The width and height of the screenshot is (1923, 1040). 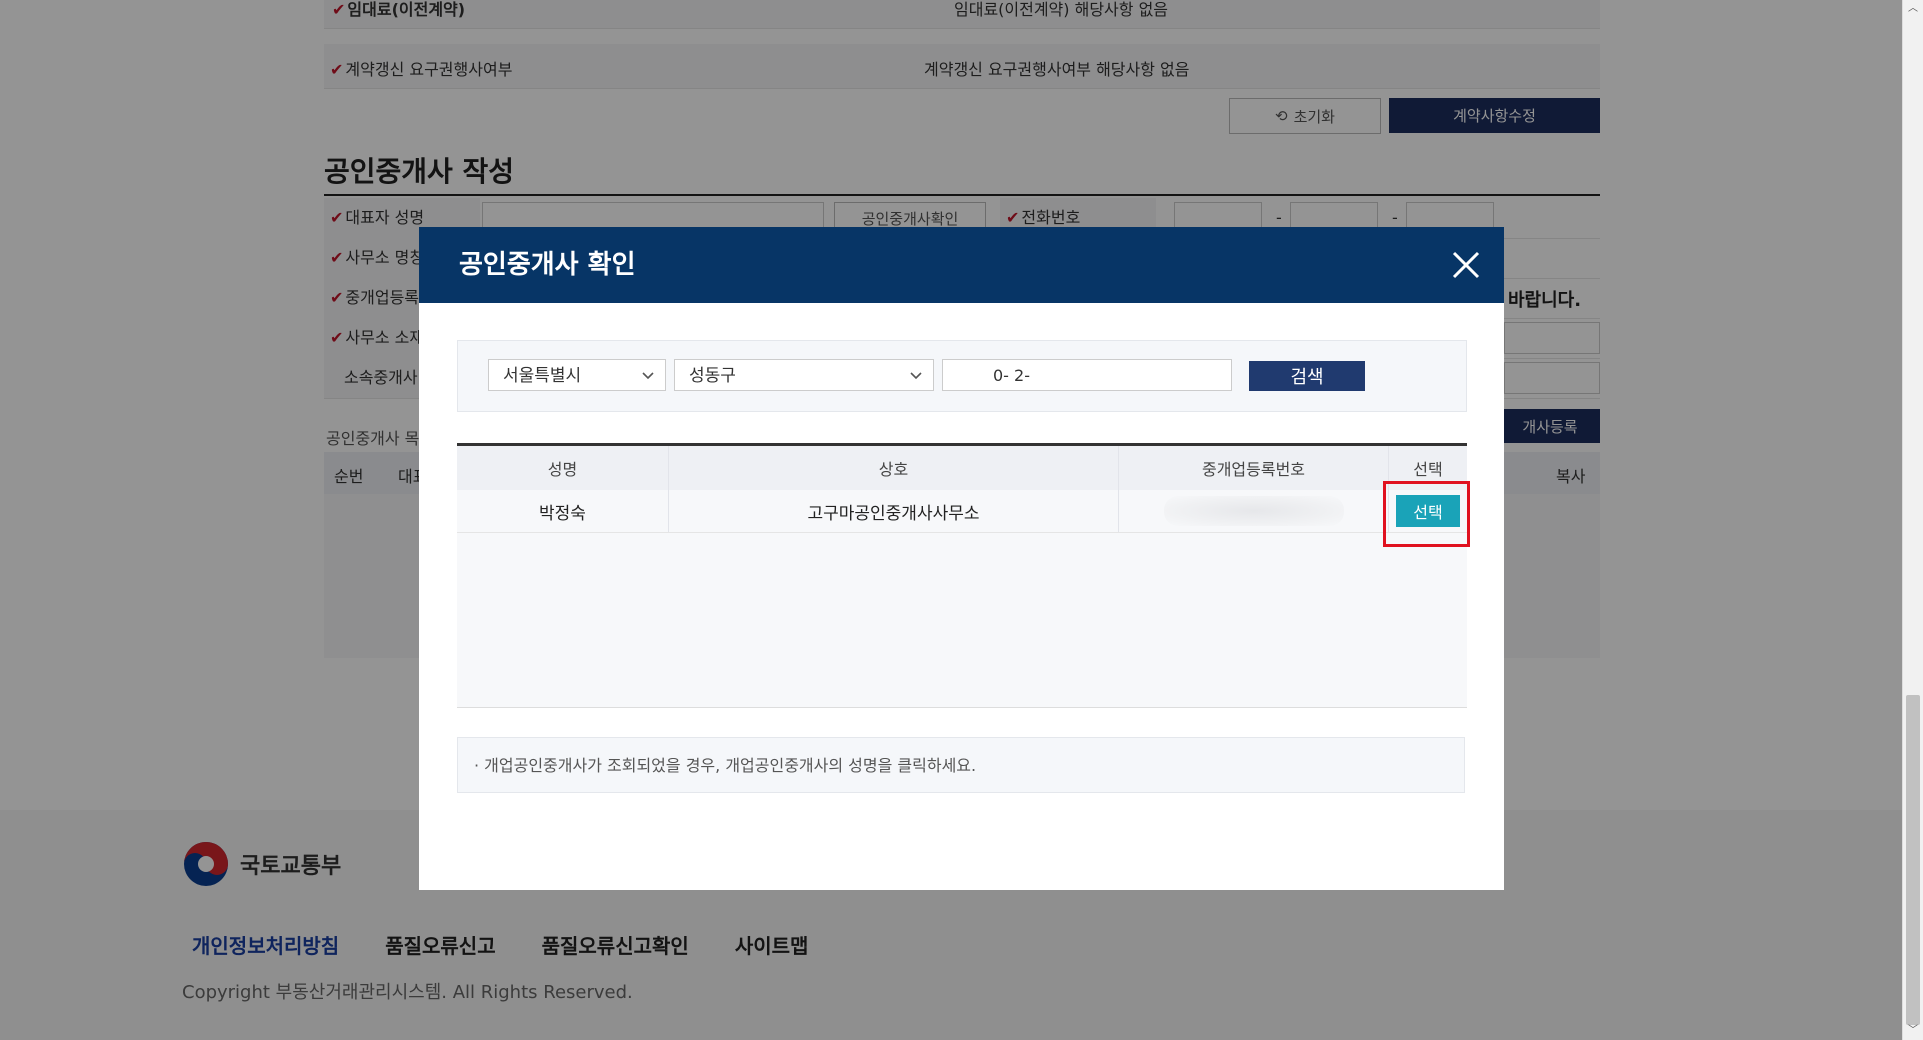 What do you see at coordinates (1913, 9) in the screenshot?
I see `scroll-up-icon: ︿` at bounding box center [1913, 9].